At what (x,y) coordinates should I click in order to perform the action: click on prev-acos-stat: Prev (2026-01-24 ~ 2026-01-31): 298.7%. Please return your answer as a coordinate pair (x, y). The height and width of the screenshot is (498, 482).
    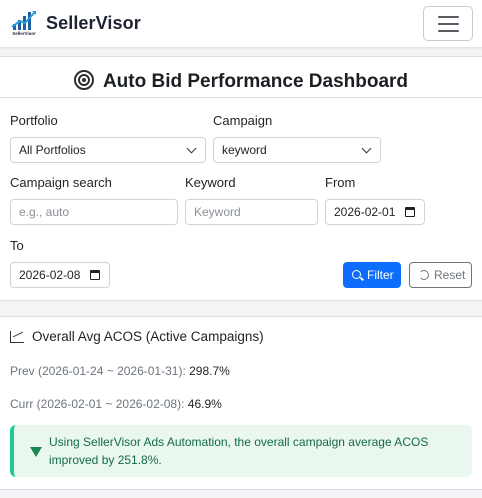
    Looking at the image, I should click on (120, 371).